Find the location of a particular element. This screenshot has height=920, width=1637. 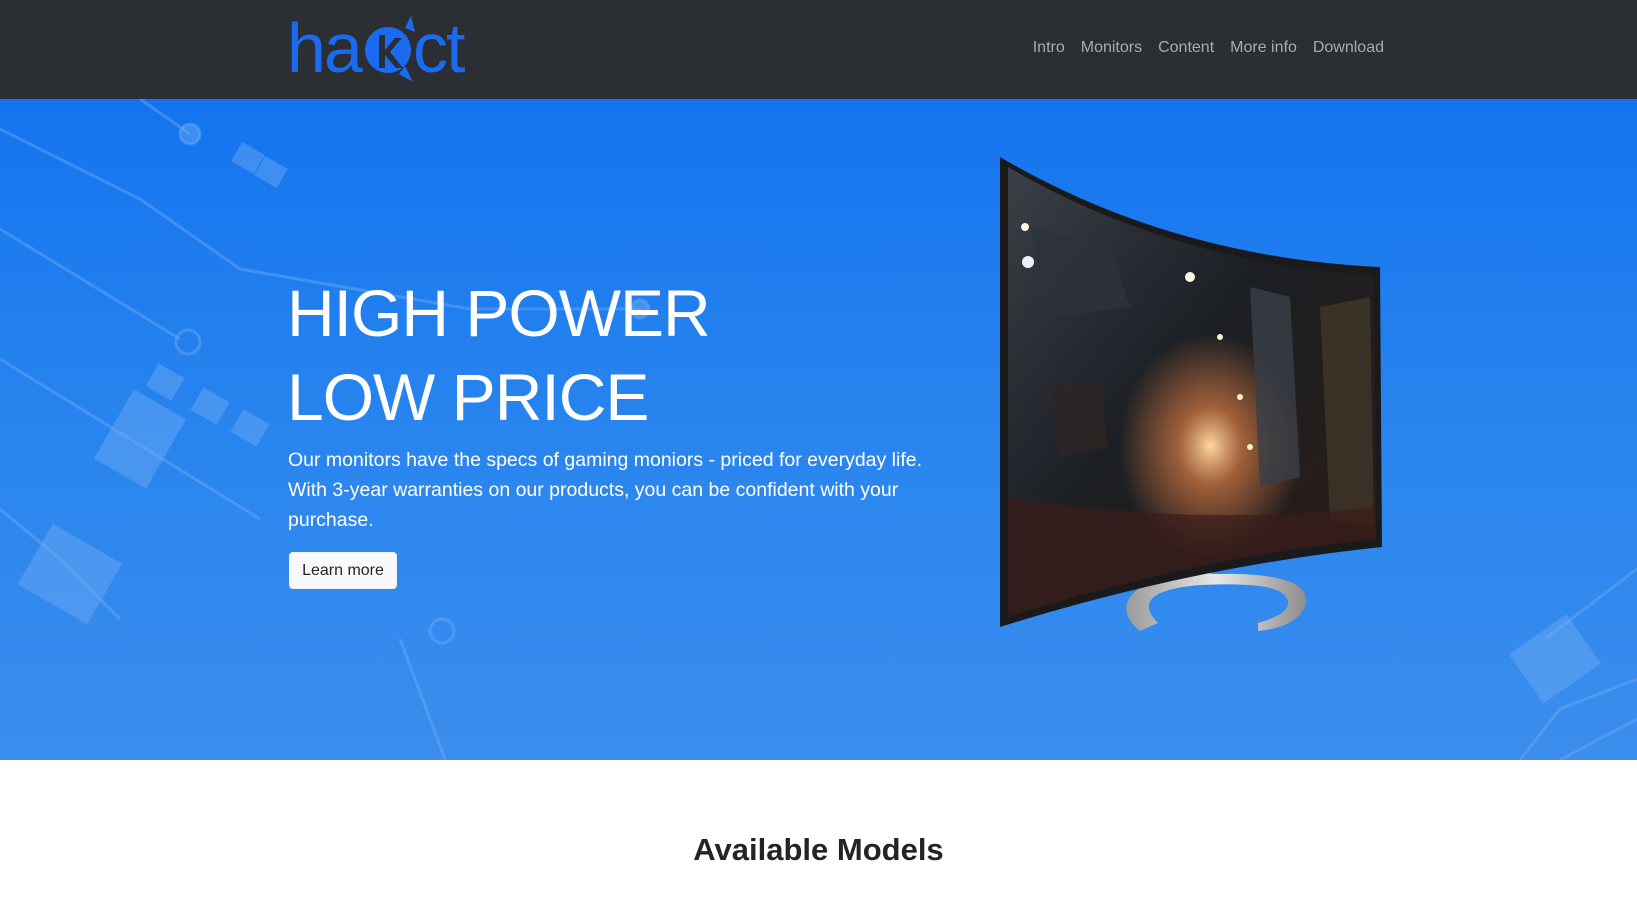

hero-title: HIGH POWER LOW PRICE is located at coordinates (499, 355).